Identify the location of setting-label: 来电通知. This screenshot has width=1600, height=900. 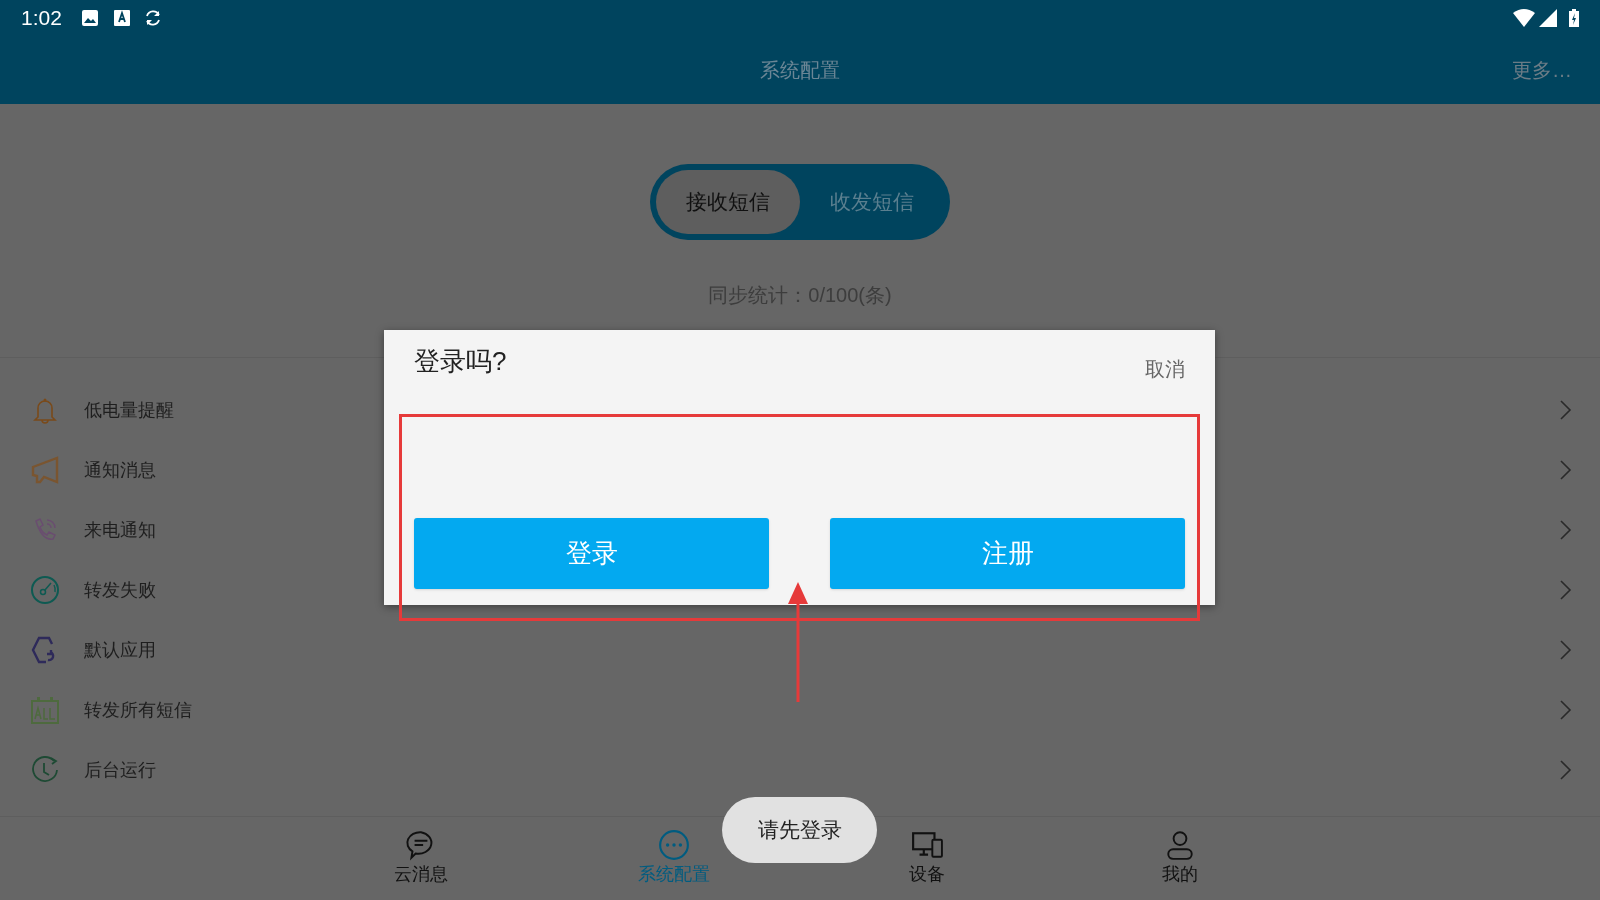
(120, 530).